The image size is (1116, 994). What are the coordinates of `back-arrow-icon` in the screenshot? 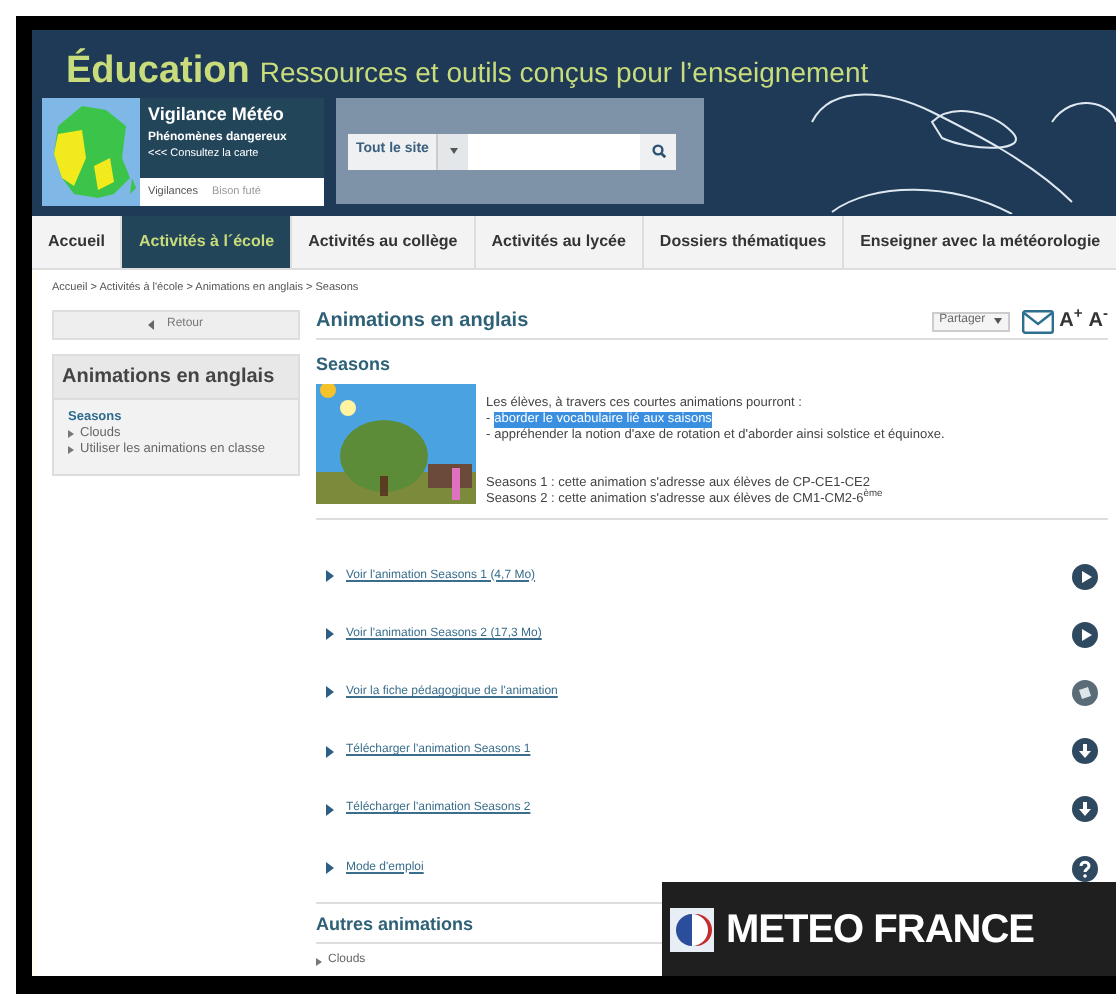 It's located at (151, 325).